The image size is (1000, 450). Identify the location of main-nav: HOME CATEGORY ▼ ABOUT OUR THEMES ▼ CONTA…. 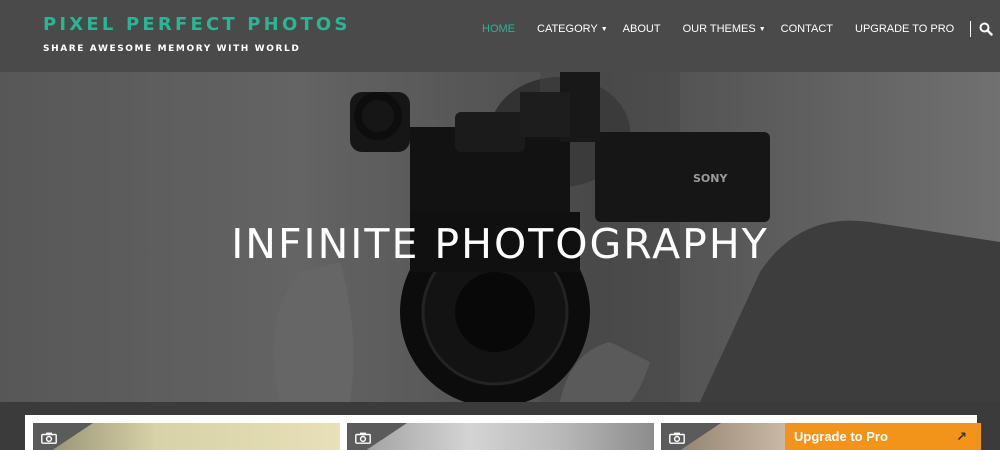
(737, 29).